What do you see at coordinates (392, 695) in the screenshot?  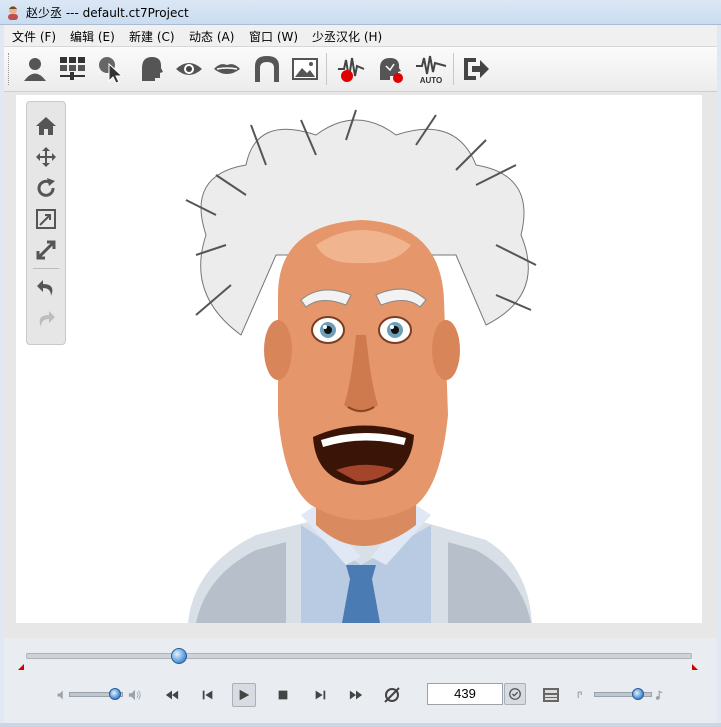 I see `loop-off-icon` at bounding box center [392, 695].